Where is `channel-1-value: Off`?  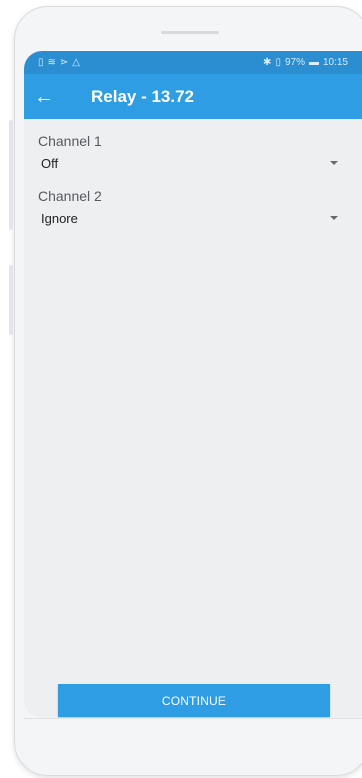
channel-1-value: Off is located at coordinates (50, 163).